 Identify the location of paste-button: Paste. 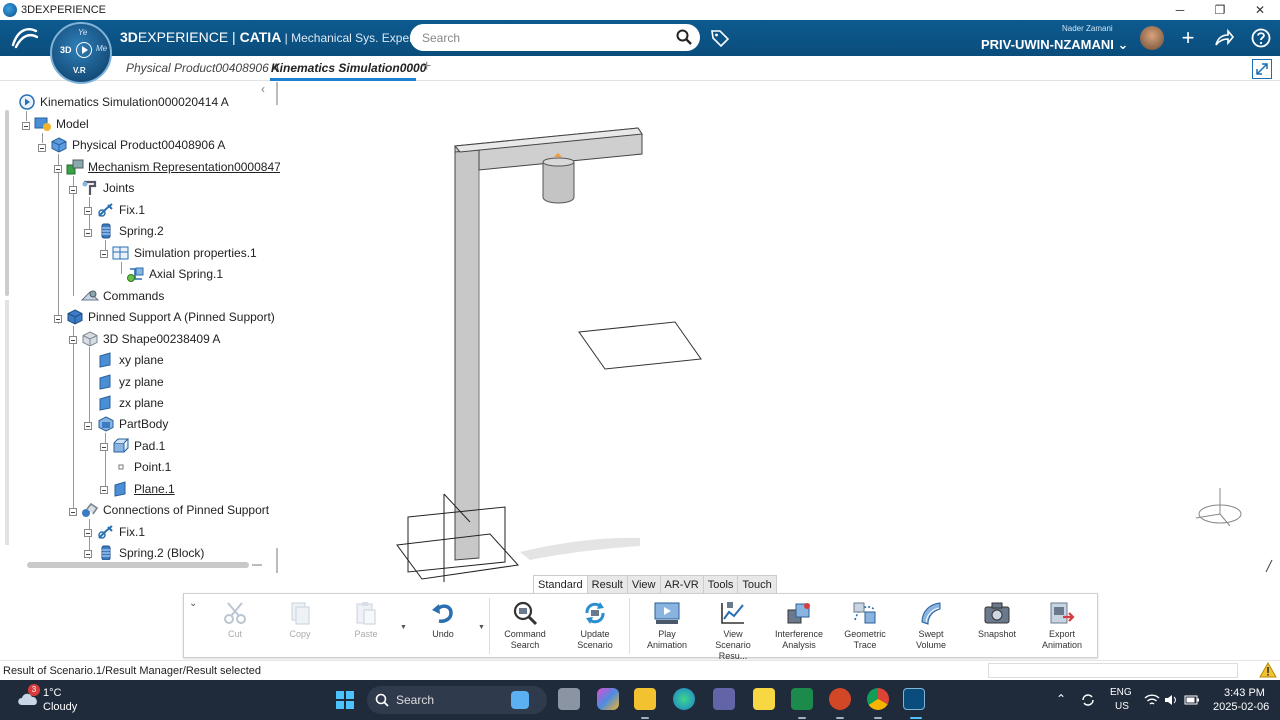
(366, 628).